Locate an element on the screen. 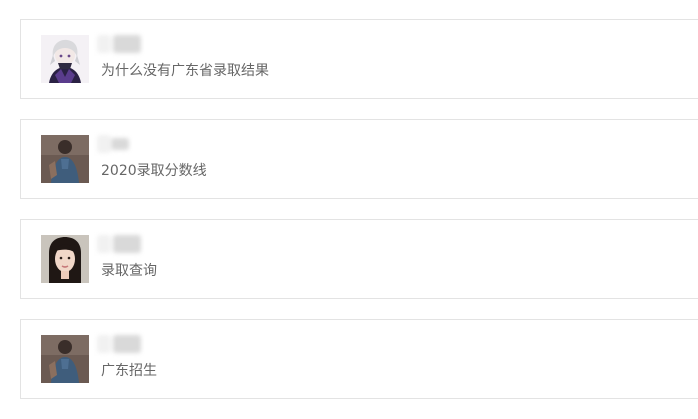  question-text: 广东招生 is located at coordinates (129, 371).